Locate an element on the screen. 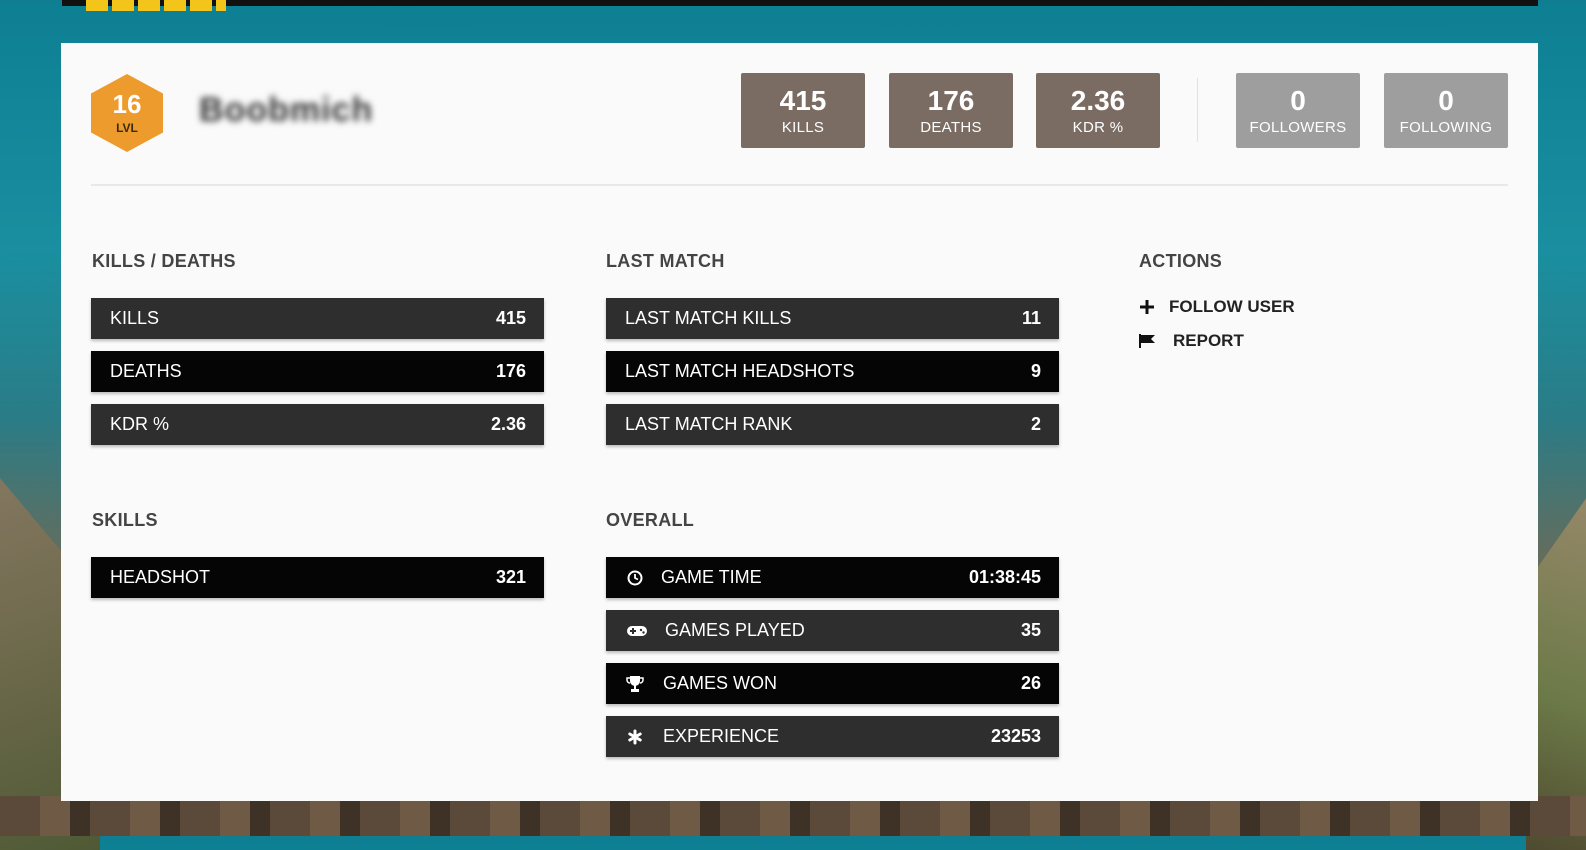 This screenshot has width=1586, height=850. stat-label: FOLLOWERS is located at coordinates (1298, 127).